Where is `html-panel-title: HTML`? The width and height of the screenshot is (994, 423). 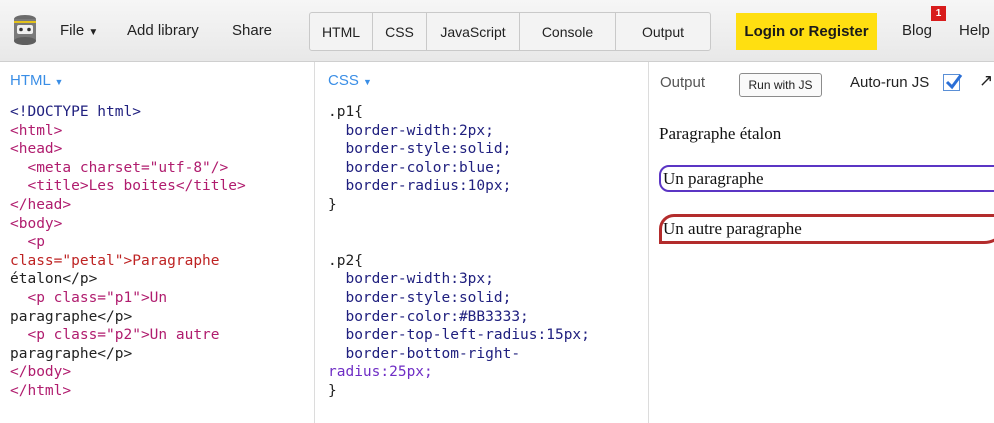 html-panel-title: HTML is located at coordinates (30, 80).